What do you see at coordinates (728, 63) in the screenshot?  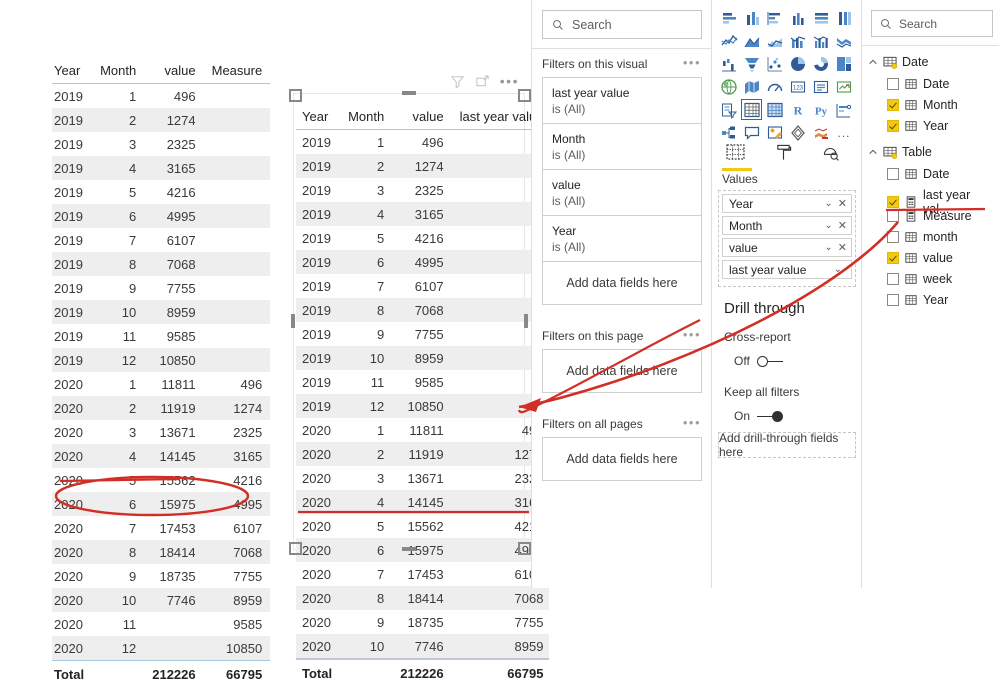 I see `waterfall-chart-icon` at bounding box center [728, 63].